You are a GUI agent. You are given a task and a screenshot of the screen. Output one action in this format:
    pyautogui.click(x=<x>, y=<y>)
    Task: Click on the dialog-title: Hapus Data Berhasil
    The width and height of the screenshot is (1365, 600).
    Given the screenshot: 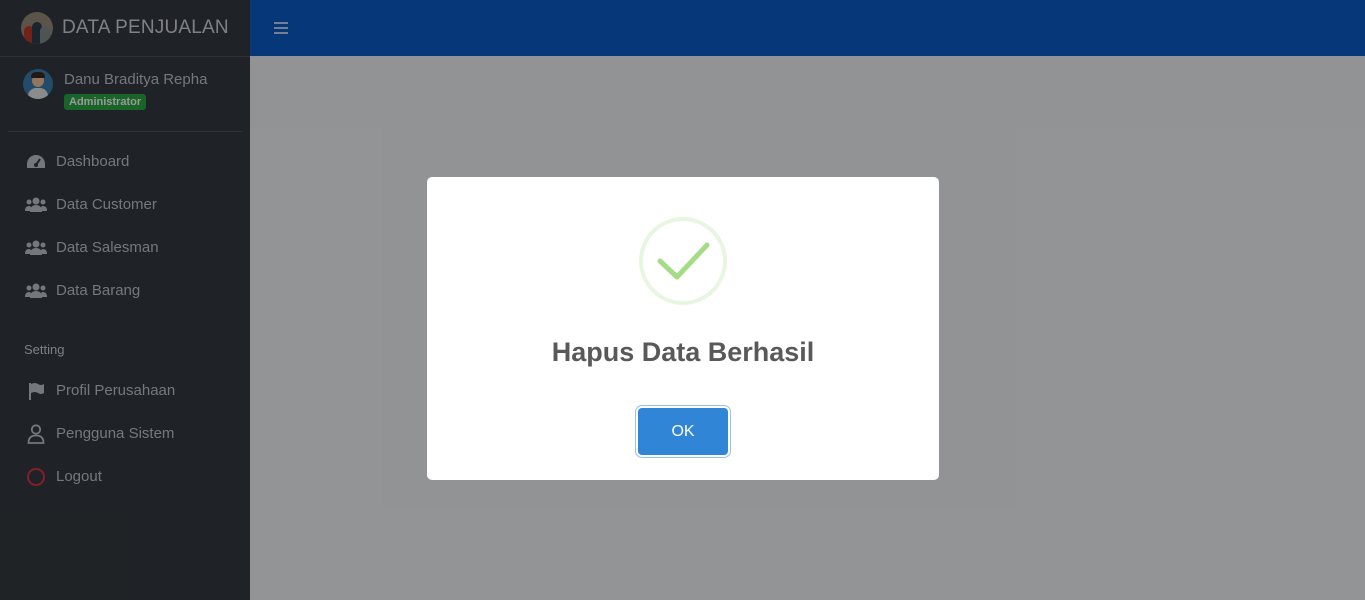 What is the action you would take?
    pyautogui.click(x=683, y=352)
    